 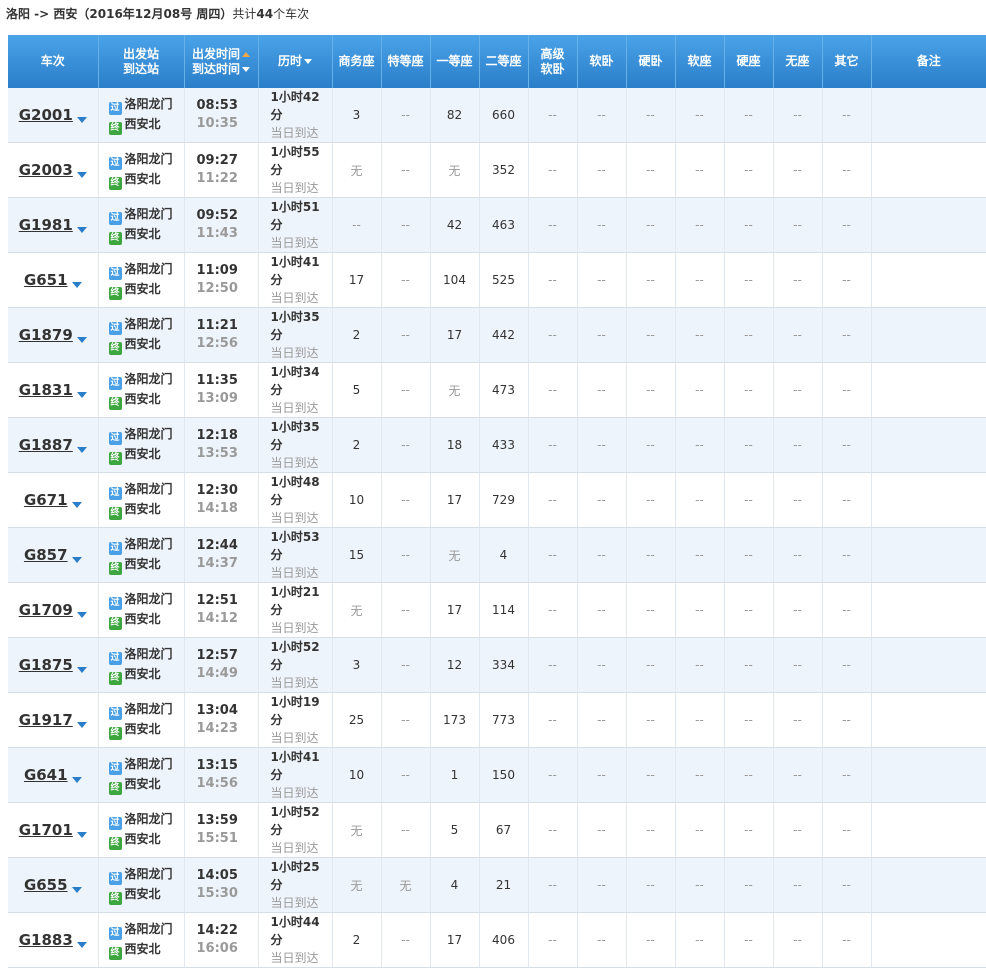 I want to click on duration-cell: 1小时34分 当日到达, so click(x=295, y=390).